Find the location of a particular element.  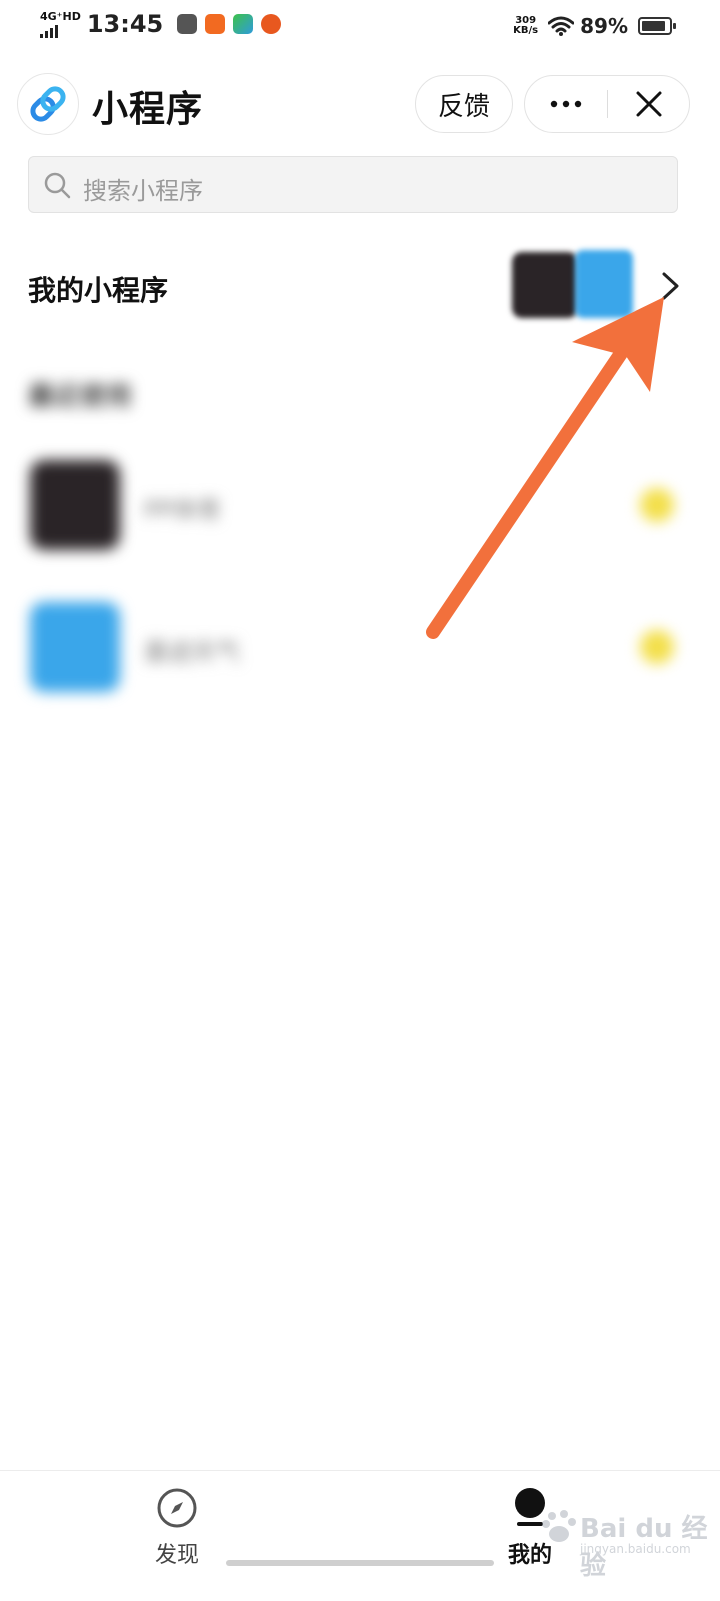

watermark-url: jingyan.baidu.com is located at coordinates (635, 1549).